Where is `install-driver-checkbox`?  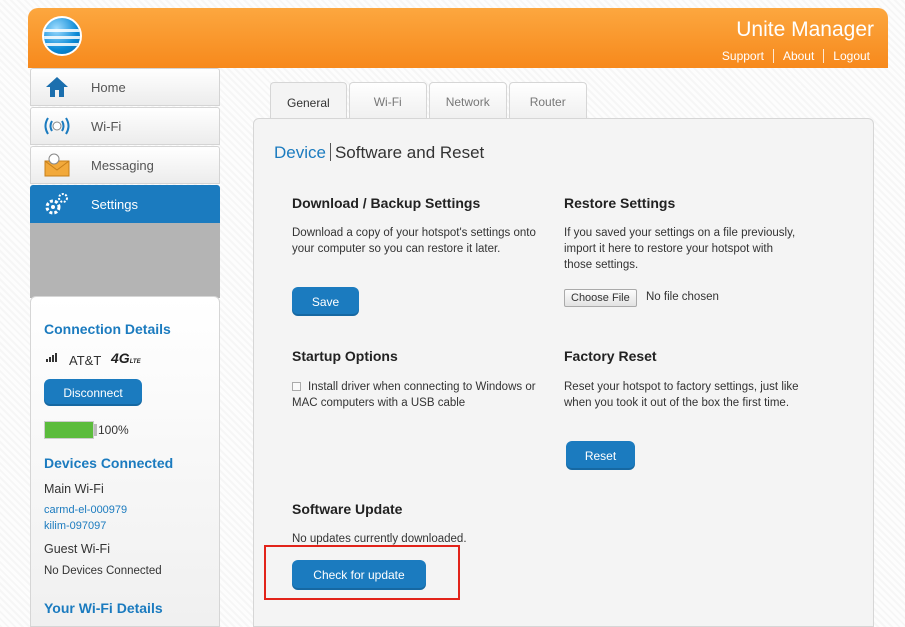
install-driver-checkbox is located at coordinates (296, 386).